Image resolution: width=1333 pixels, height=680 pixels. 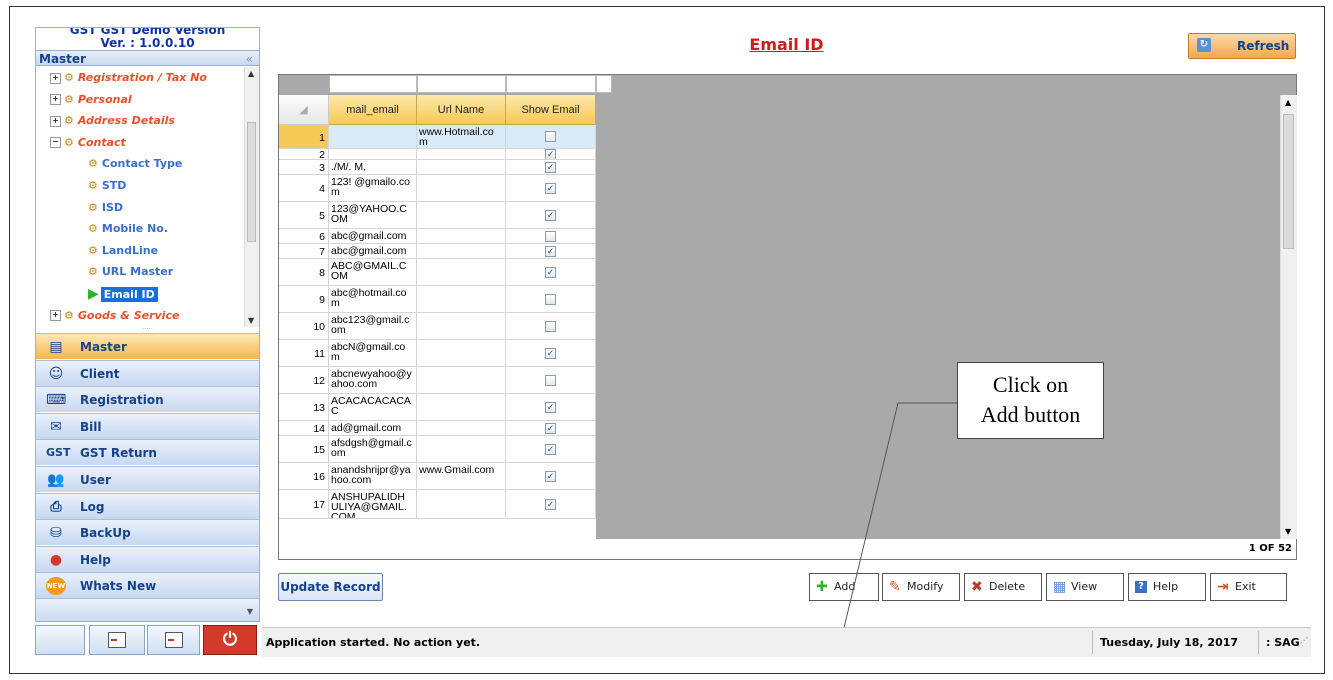 I want to click on view-button: ▦ View, so click(x=1085, y=587).